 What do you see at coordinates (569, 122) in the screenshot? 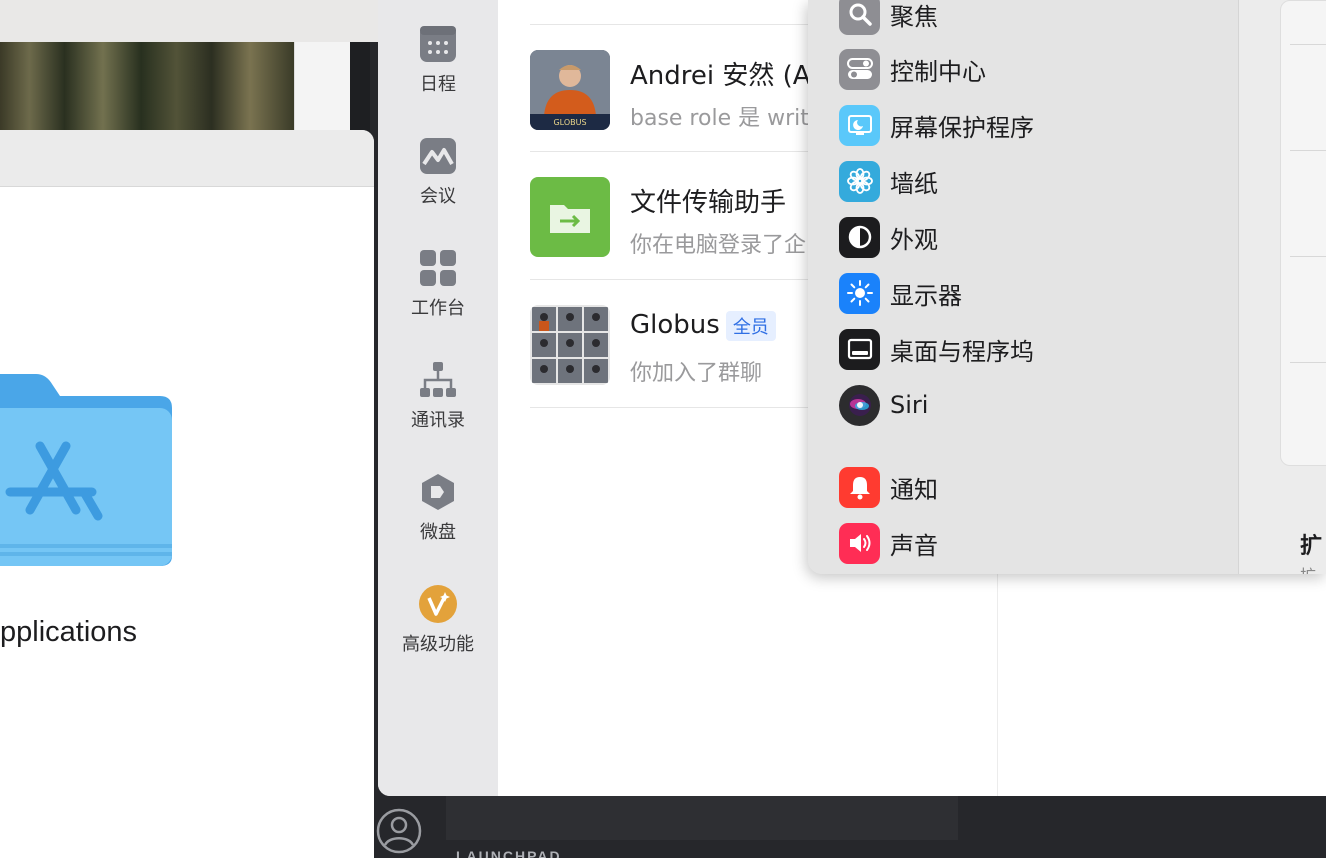
I see `avatar-caption: GLOBUS` at bounding box center [569, 122].